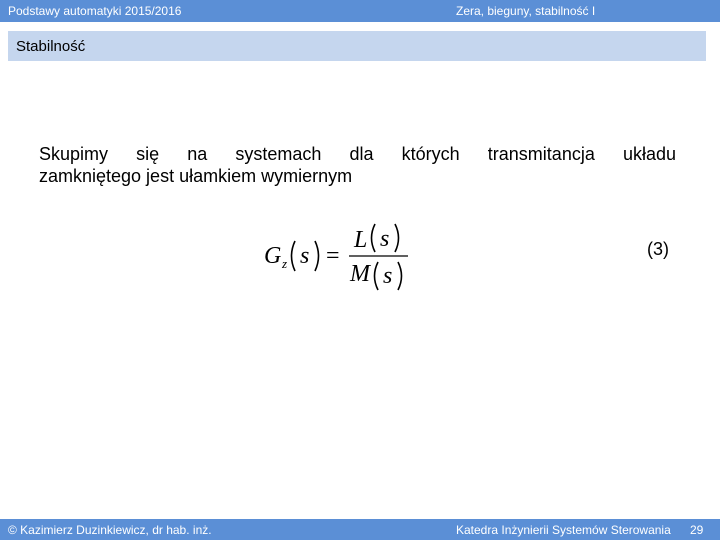  I want to click on formula-num-right-paren, so click(397, 238).